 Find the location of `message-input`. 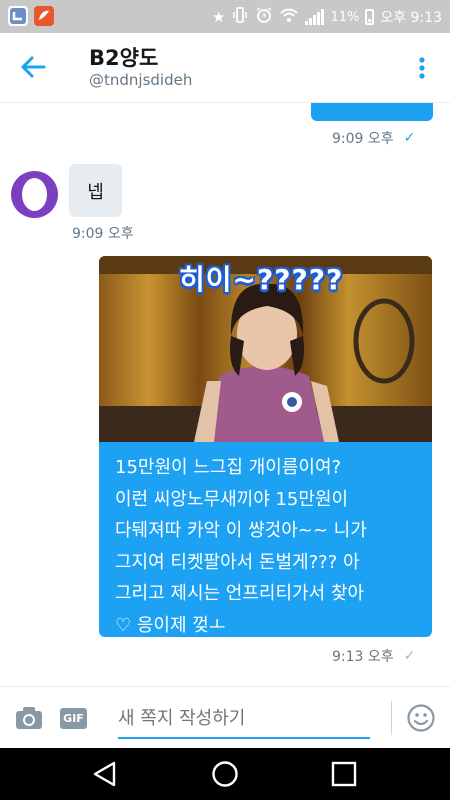

message-input is located at coordinates (244, 718).